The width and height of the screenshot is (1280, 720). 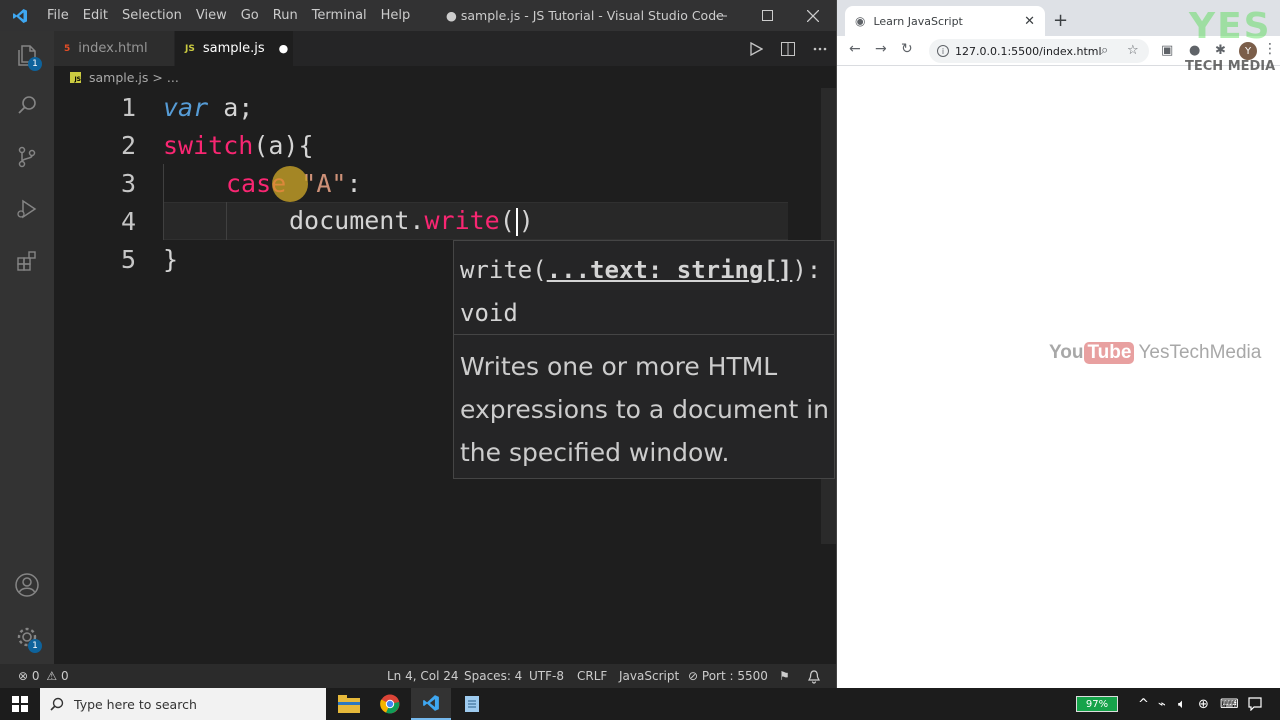 What do you see at coordinates (118, 77) in the screenshot?
I see `breadcrumb-file: sample.js` at bounding box center [118, 77].